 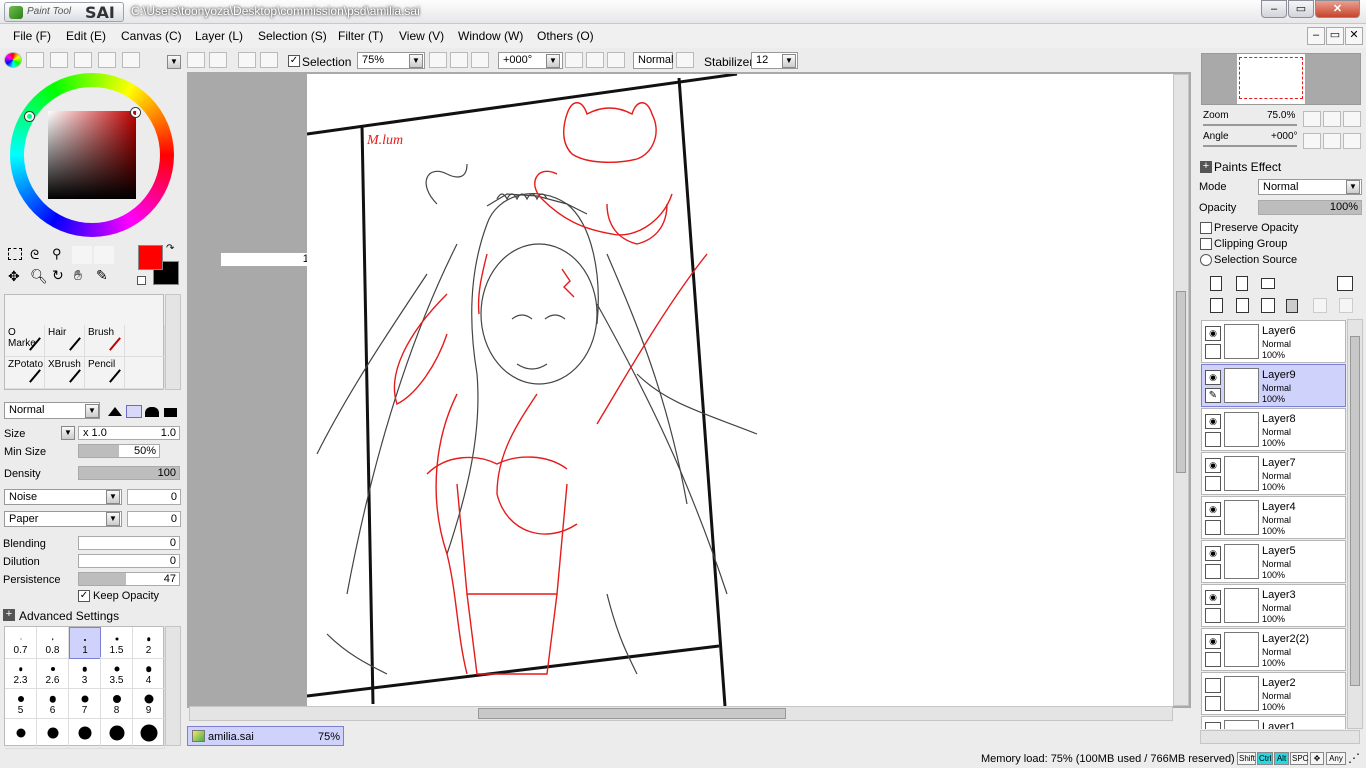 What do you see at coordinates (129, 543) in the screenshot?
I see `blending-slider: 0` at bounding box center [129, 543].